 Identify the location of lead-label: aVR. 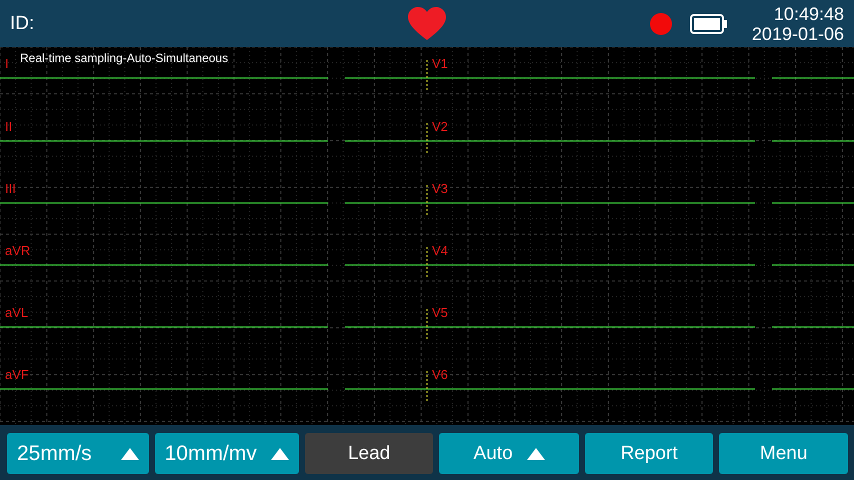
(17, 250).